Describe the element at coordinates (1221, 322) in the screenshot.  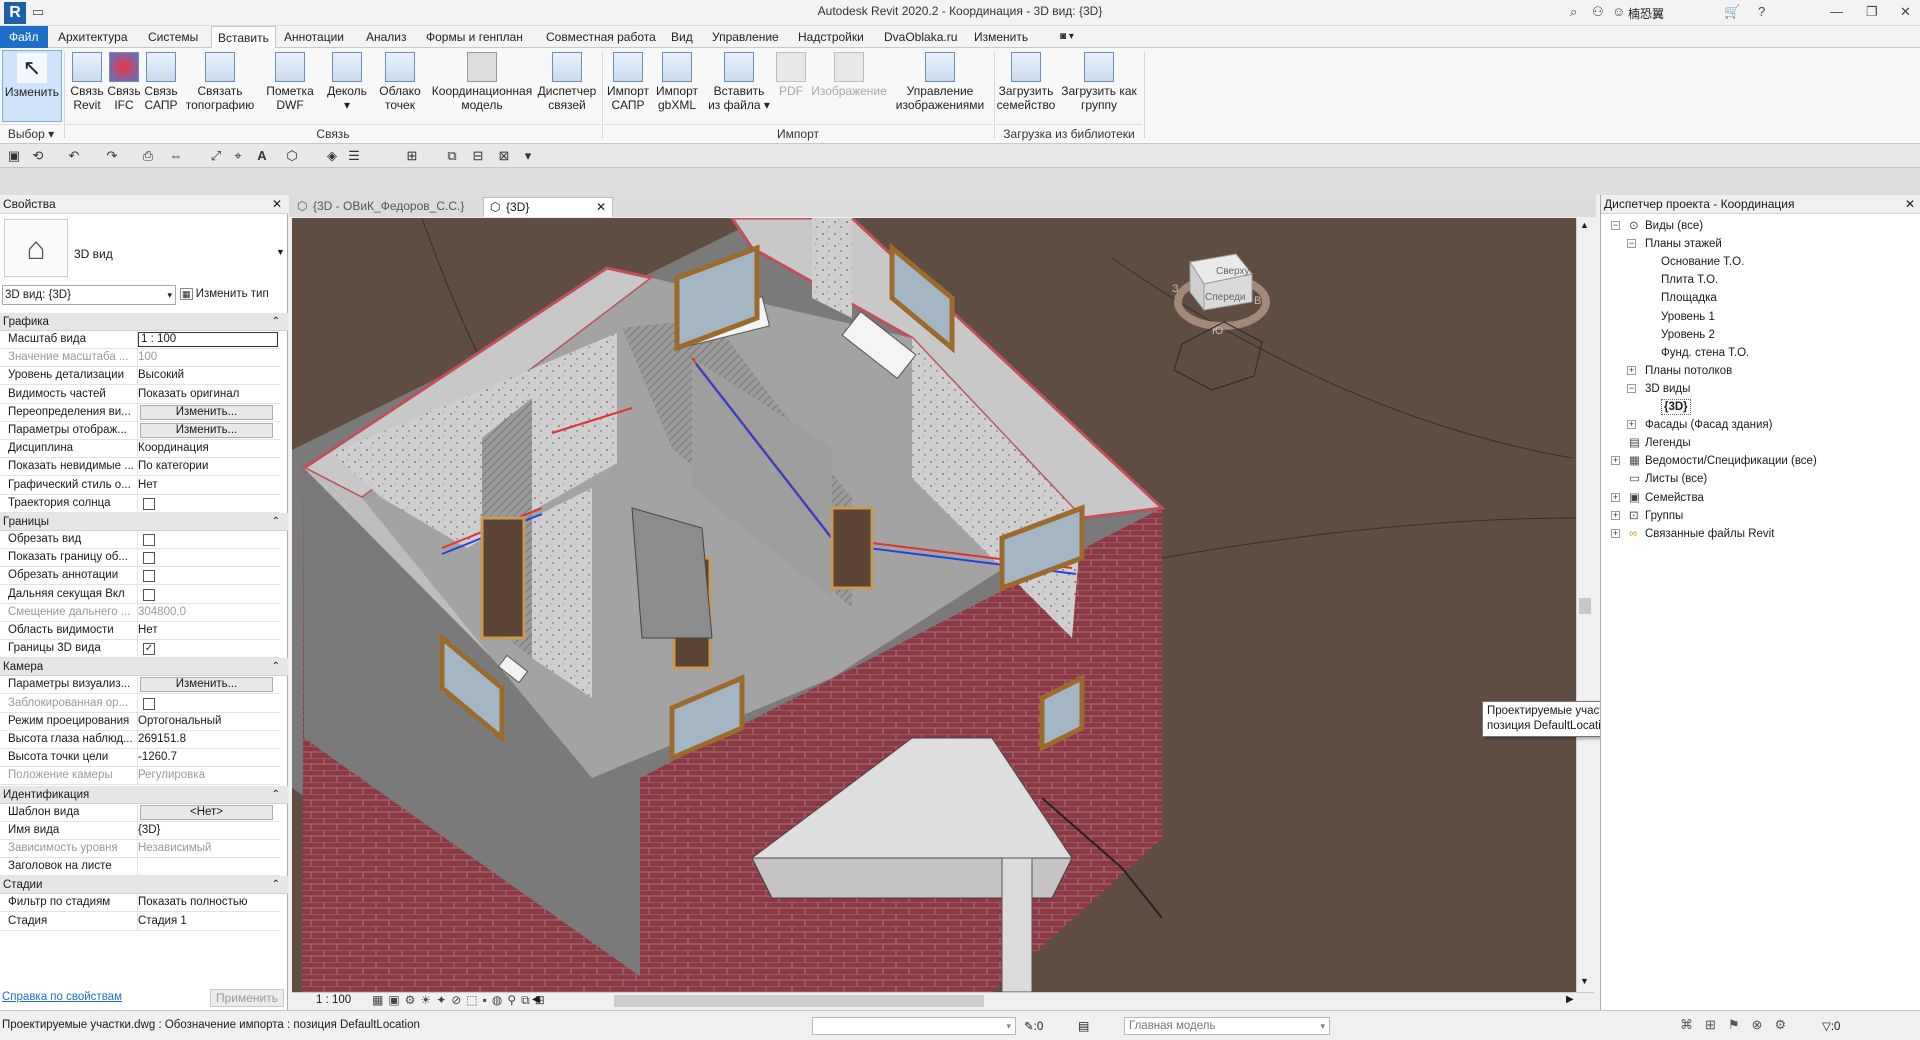
I see `viewcube: Сверху Спереди В З Ю` at that location.